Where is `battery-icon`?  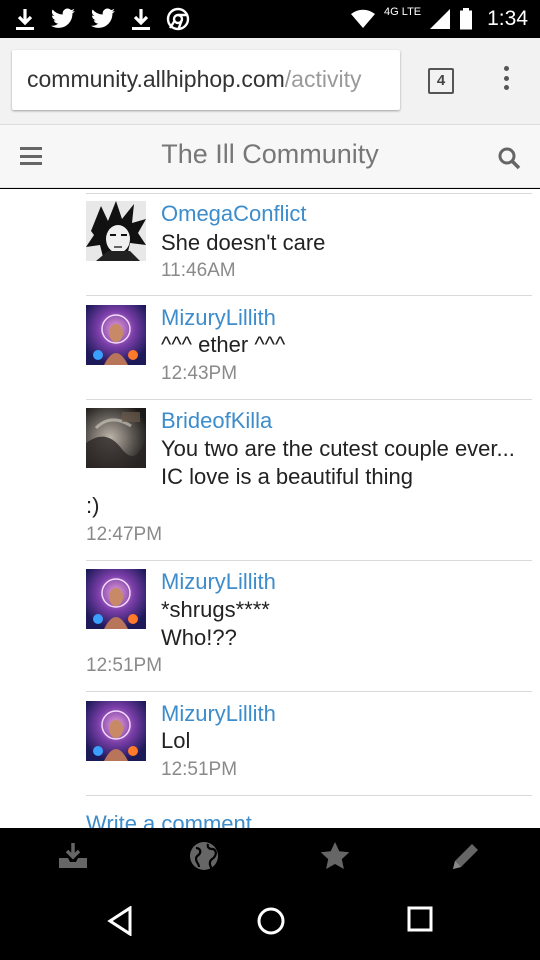
battery-icon is located at coordinates (466, 19).